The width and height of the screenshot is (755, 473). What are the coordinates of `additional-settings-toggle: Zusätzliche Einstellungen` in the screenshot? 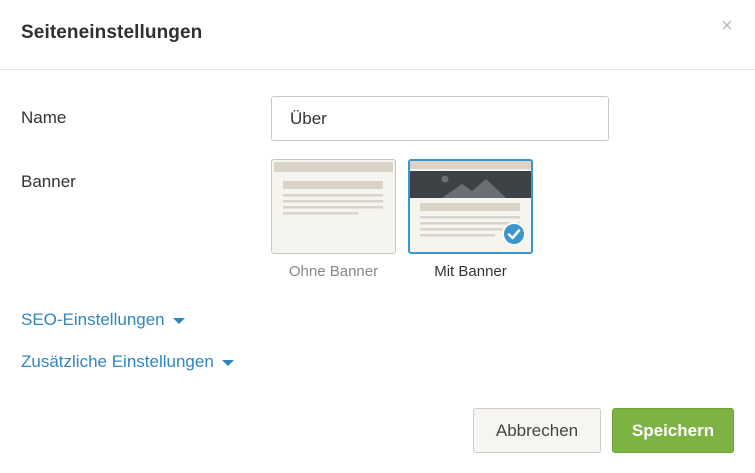 It's located at (127, 362).